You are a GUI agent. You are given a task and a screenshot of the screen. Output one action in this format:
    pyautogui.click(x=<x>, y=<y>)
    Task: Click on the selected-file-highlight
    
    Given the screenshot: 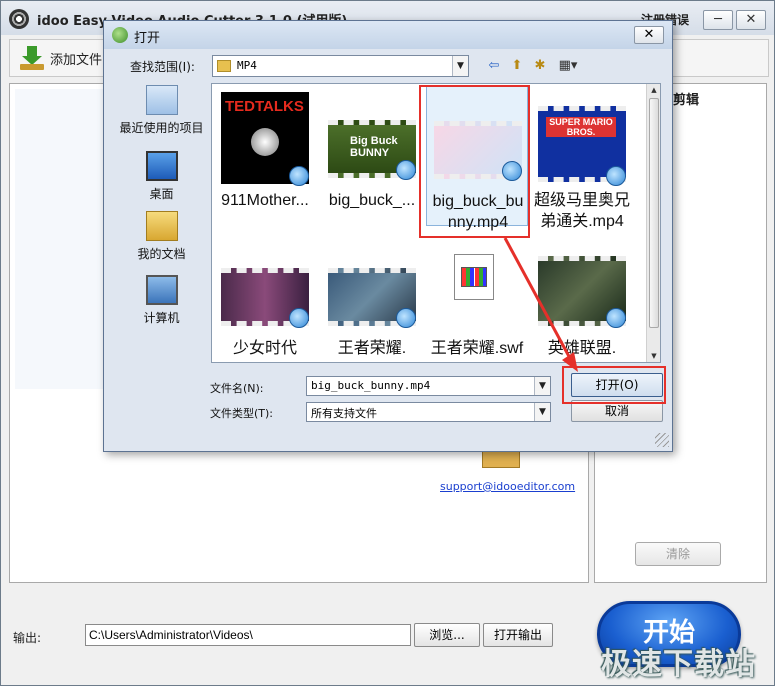 What is the action you would take?
    pyautogui.click(x=474, y=161)
    